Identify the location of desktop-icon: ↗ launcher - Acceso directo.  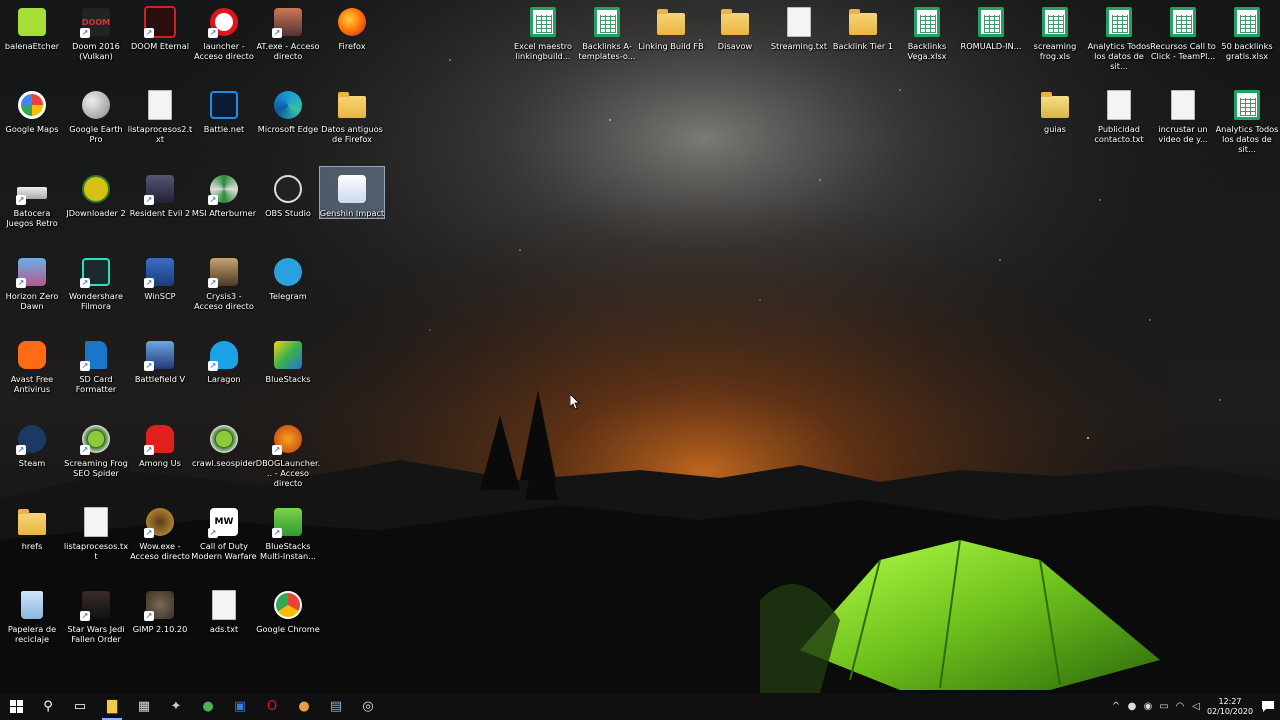
(224, 30).